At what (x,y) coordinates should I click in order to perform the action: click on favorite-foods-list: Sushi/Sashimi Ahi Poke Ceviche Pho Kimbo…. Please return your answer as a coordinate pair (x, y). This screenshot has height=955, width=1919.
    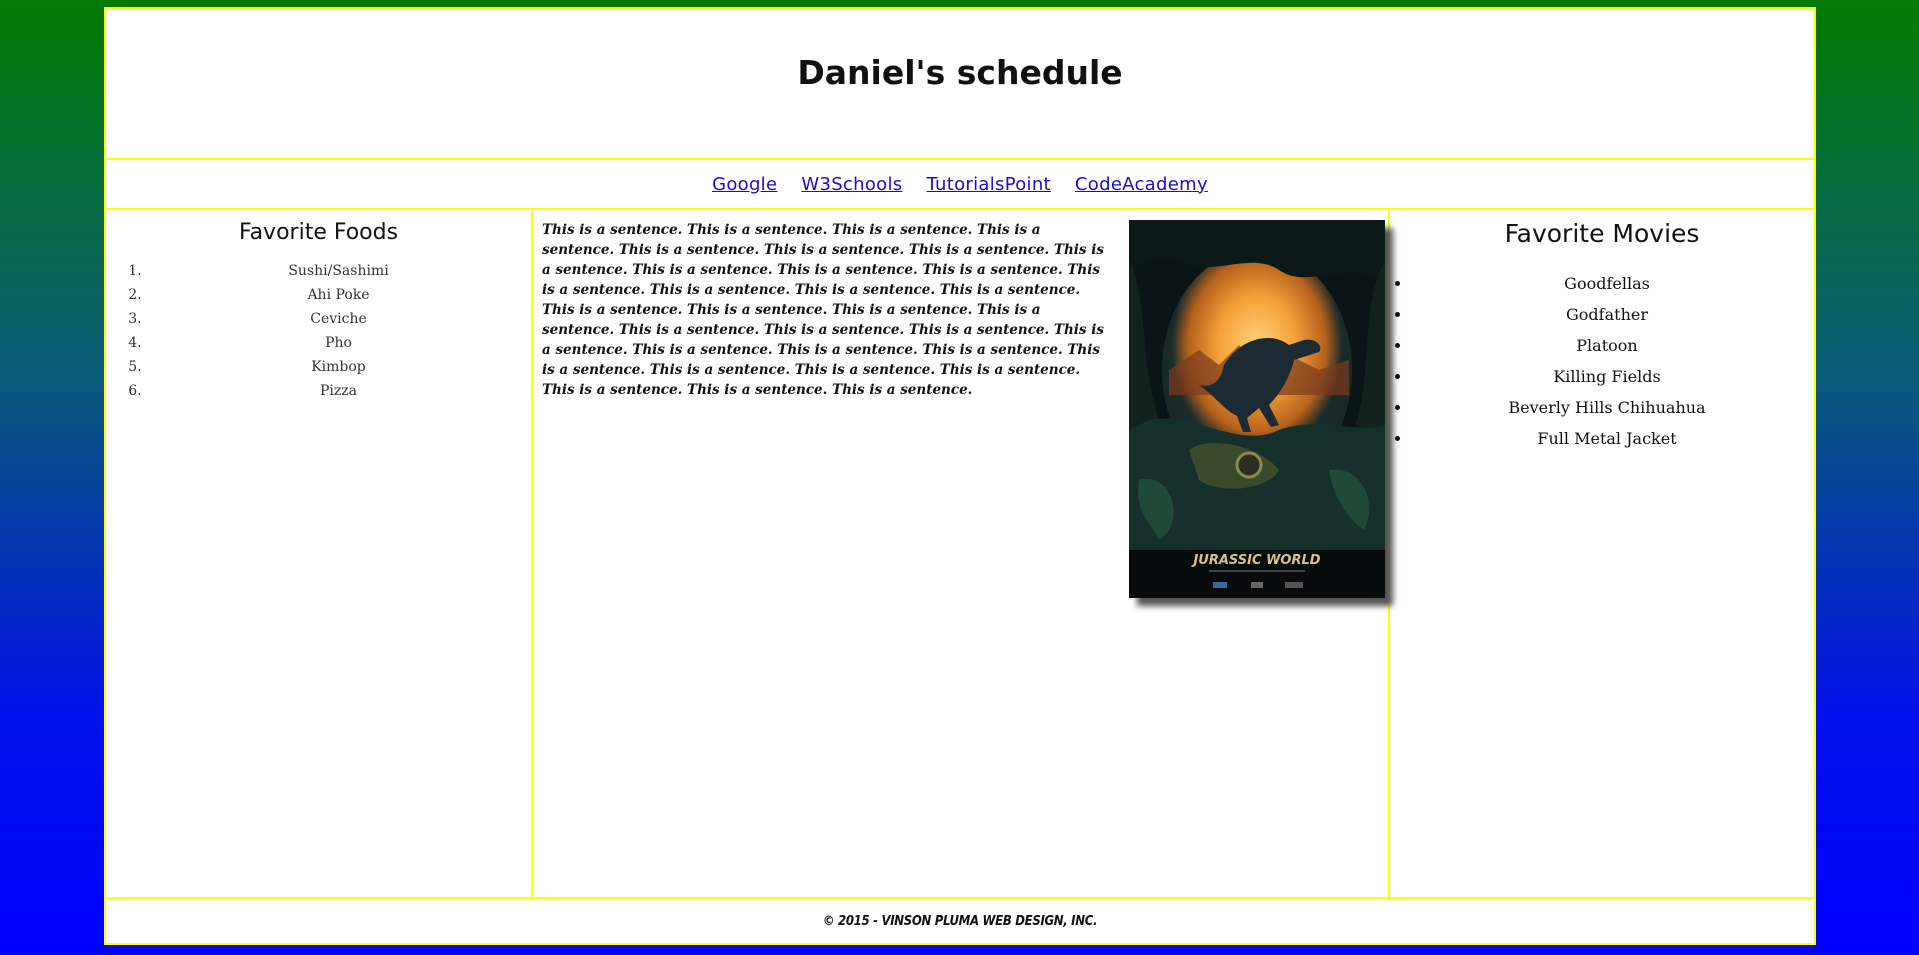
    Looking at the image, I should click on (318, 331).